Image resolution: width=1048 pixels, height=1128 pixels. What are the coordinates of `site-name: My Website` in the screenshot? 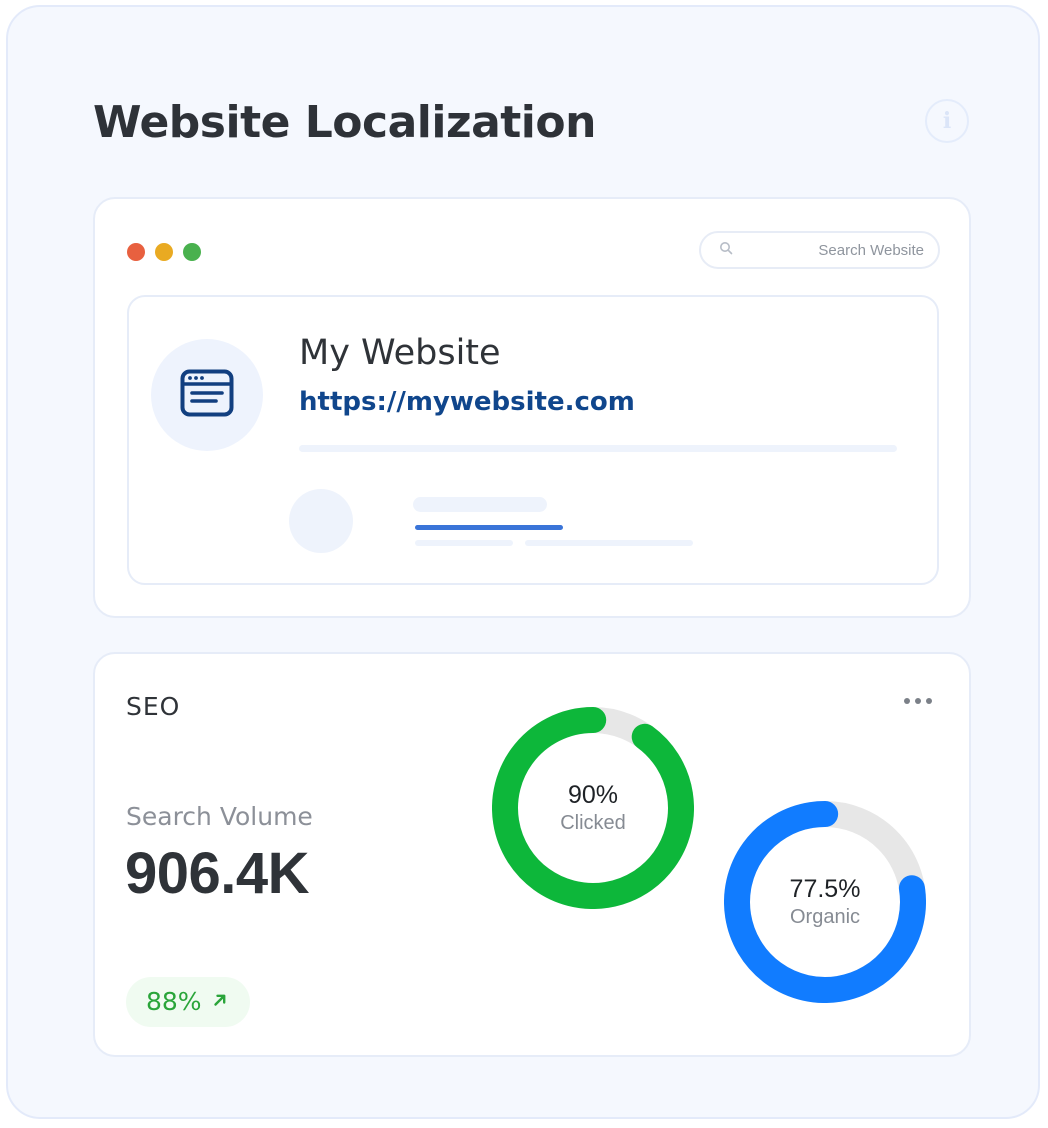 It's located at (400, 353).